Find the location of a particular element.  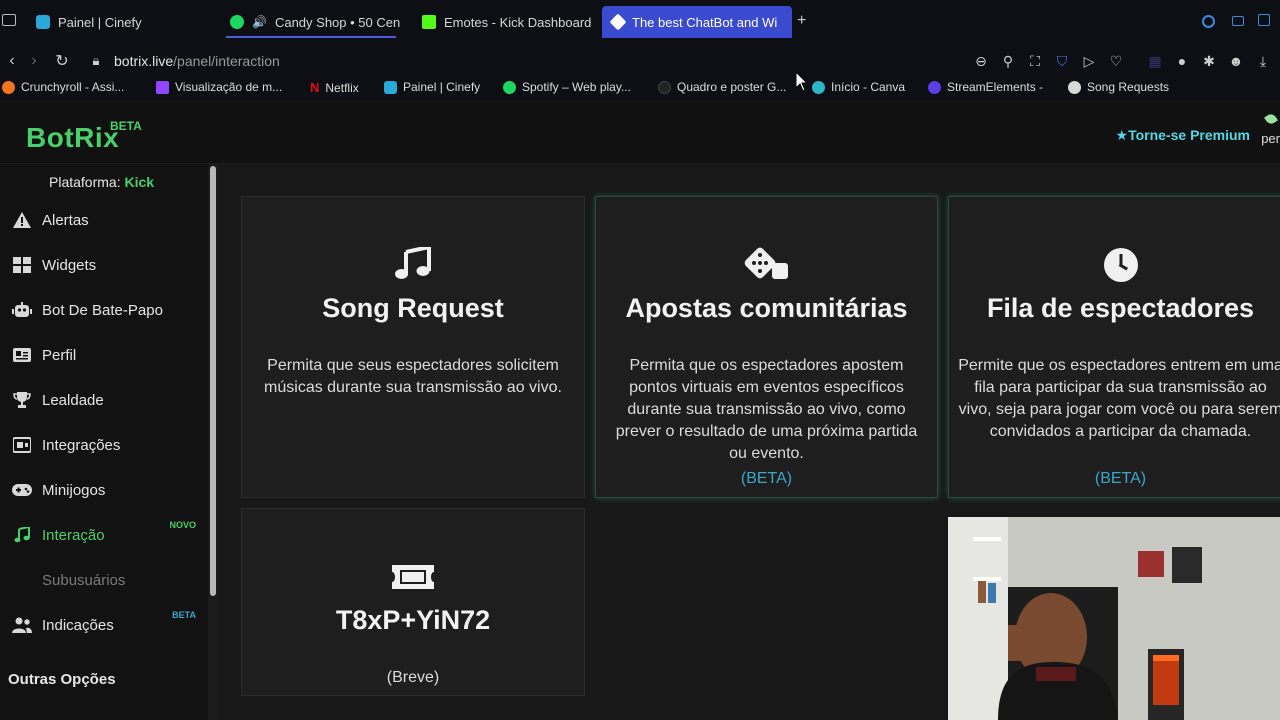

bookmark-canva: Início - Canva is located at coordinates (858, 87).